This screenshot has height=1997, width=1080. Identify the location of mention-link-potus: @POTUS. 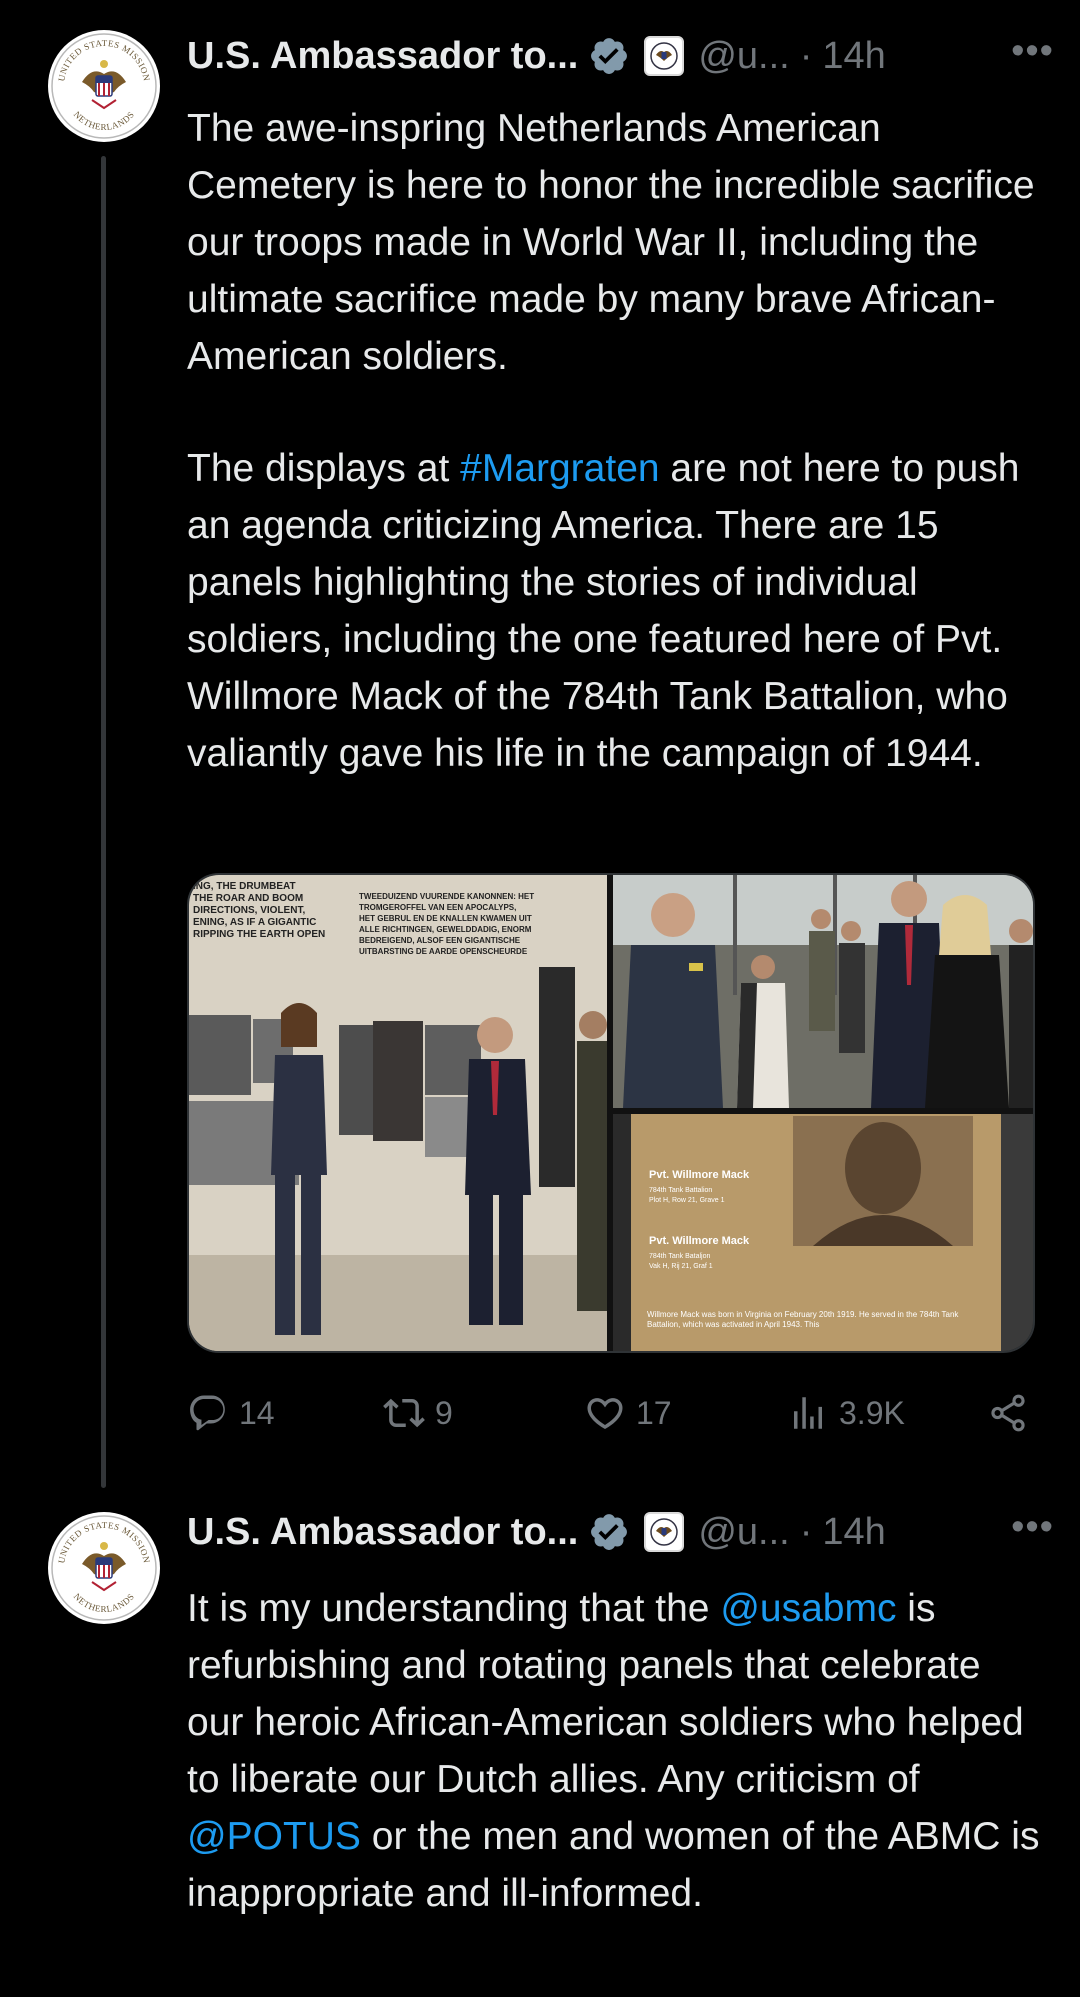
(274, 1836).